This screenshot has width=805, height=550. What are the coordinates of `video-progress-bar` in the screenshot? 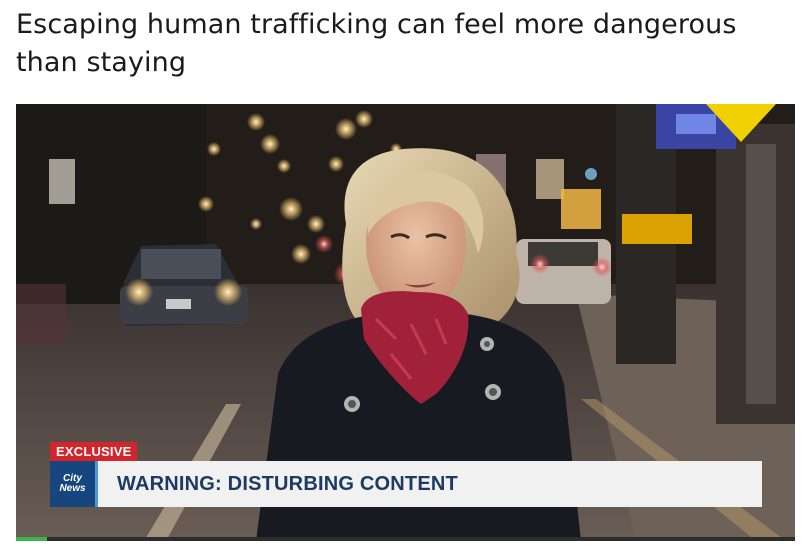 It's located at (405, 539).